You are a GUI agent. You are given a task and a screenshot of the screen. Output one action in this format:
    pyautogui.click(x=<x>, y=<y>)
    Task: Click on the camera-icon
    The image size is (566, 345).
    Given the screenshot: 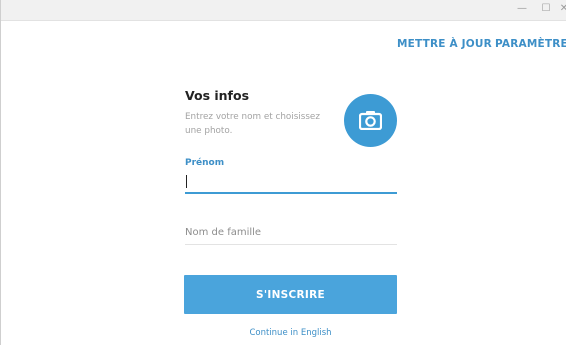 What is the action you would take?
    pyautogui.click(x=370, y=120)
    